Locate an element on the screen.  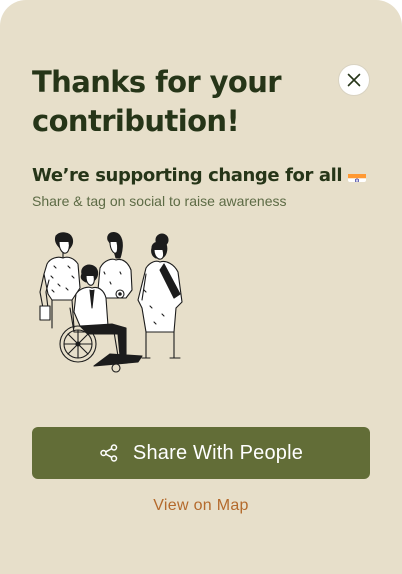
subtitle-text: We’re supporting change for all is located at coordinates (187, 175).